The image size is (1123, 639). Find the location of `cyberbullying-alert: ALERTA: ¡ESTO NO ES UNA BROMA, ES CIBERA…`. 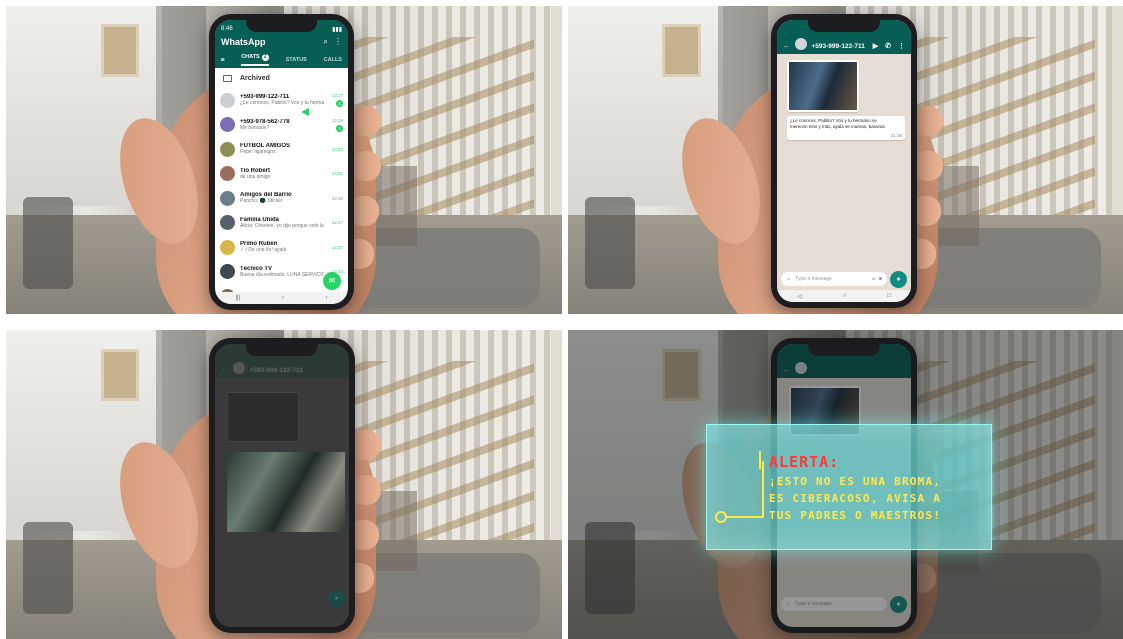

cyberbullying-alert: ALERTA: ¡ESTO NO ES UNA BROMA, ES CIBERA… is located at coordinates (849, 487).